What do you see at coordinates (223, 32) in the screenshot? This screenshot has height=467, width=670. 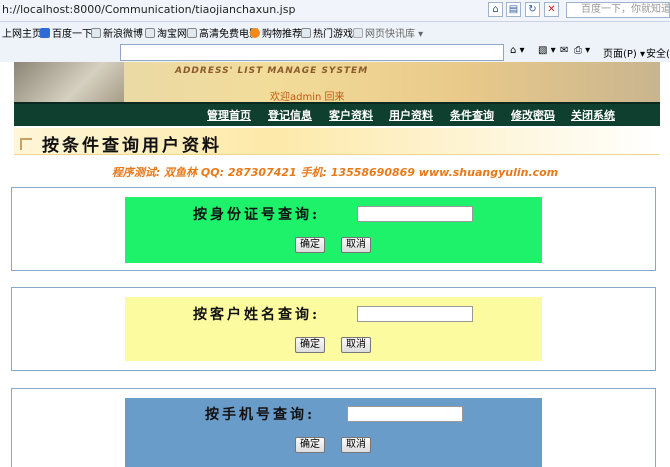 I see `fav-movies: 高清免费电影` at bounding box center [223, 32].